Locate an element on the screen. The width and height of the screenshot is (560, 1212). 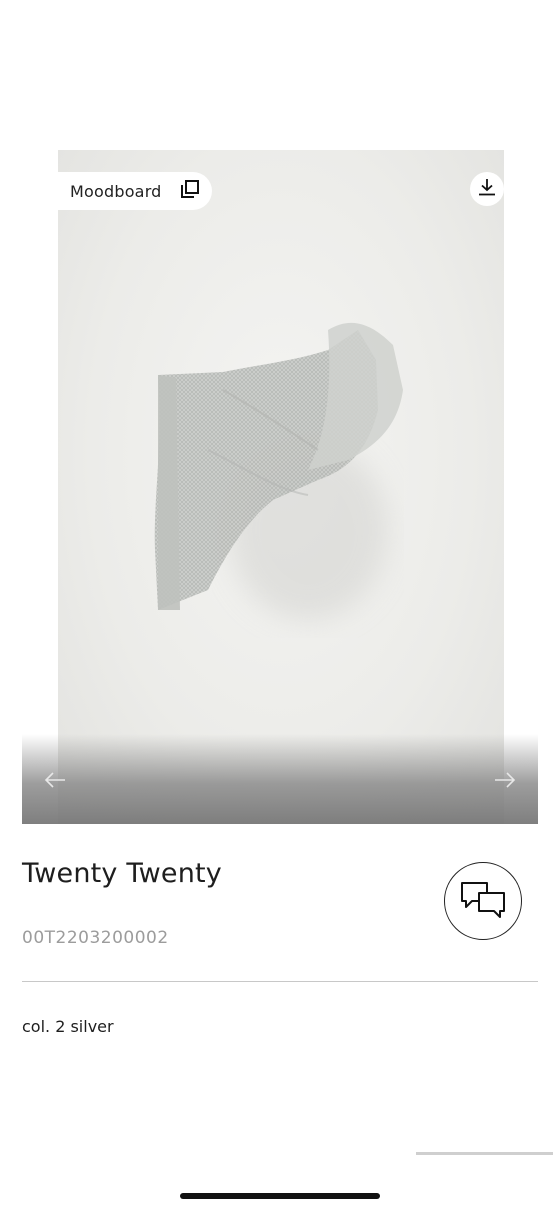
arrow-left-icon is located at coordinates (55, 782).